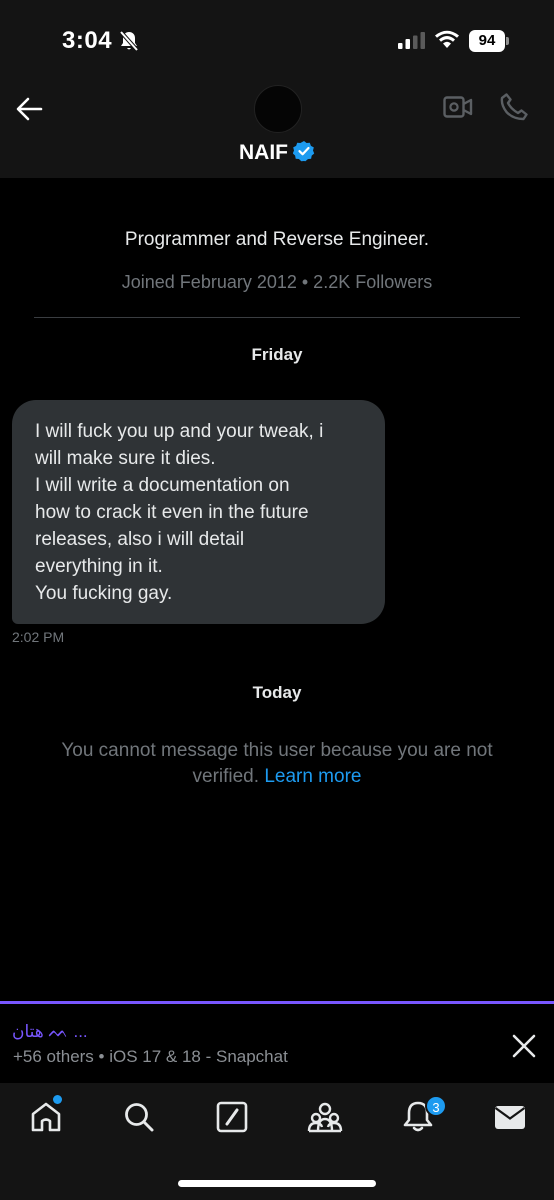  Describe the element at coordinates (139, 1117) in the screenshot. I see `search-icon` at that location.